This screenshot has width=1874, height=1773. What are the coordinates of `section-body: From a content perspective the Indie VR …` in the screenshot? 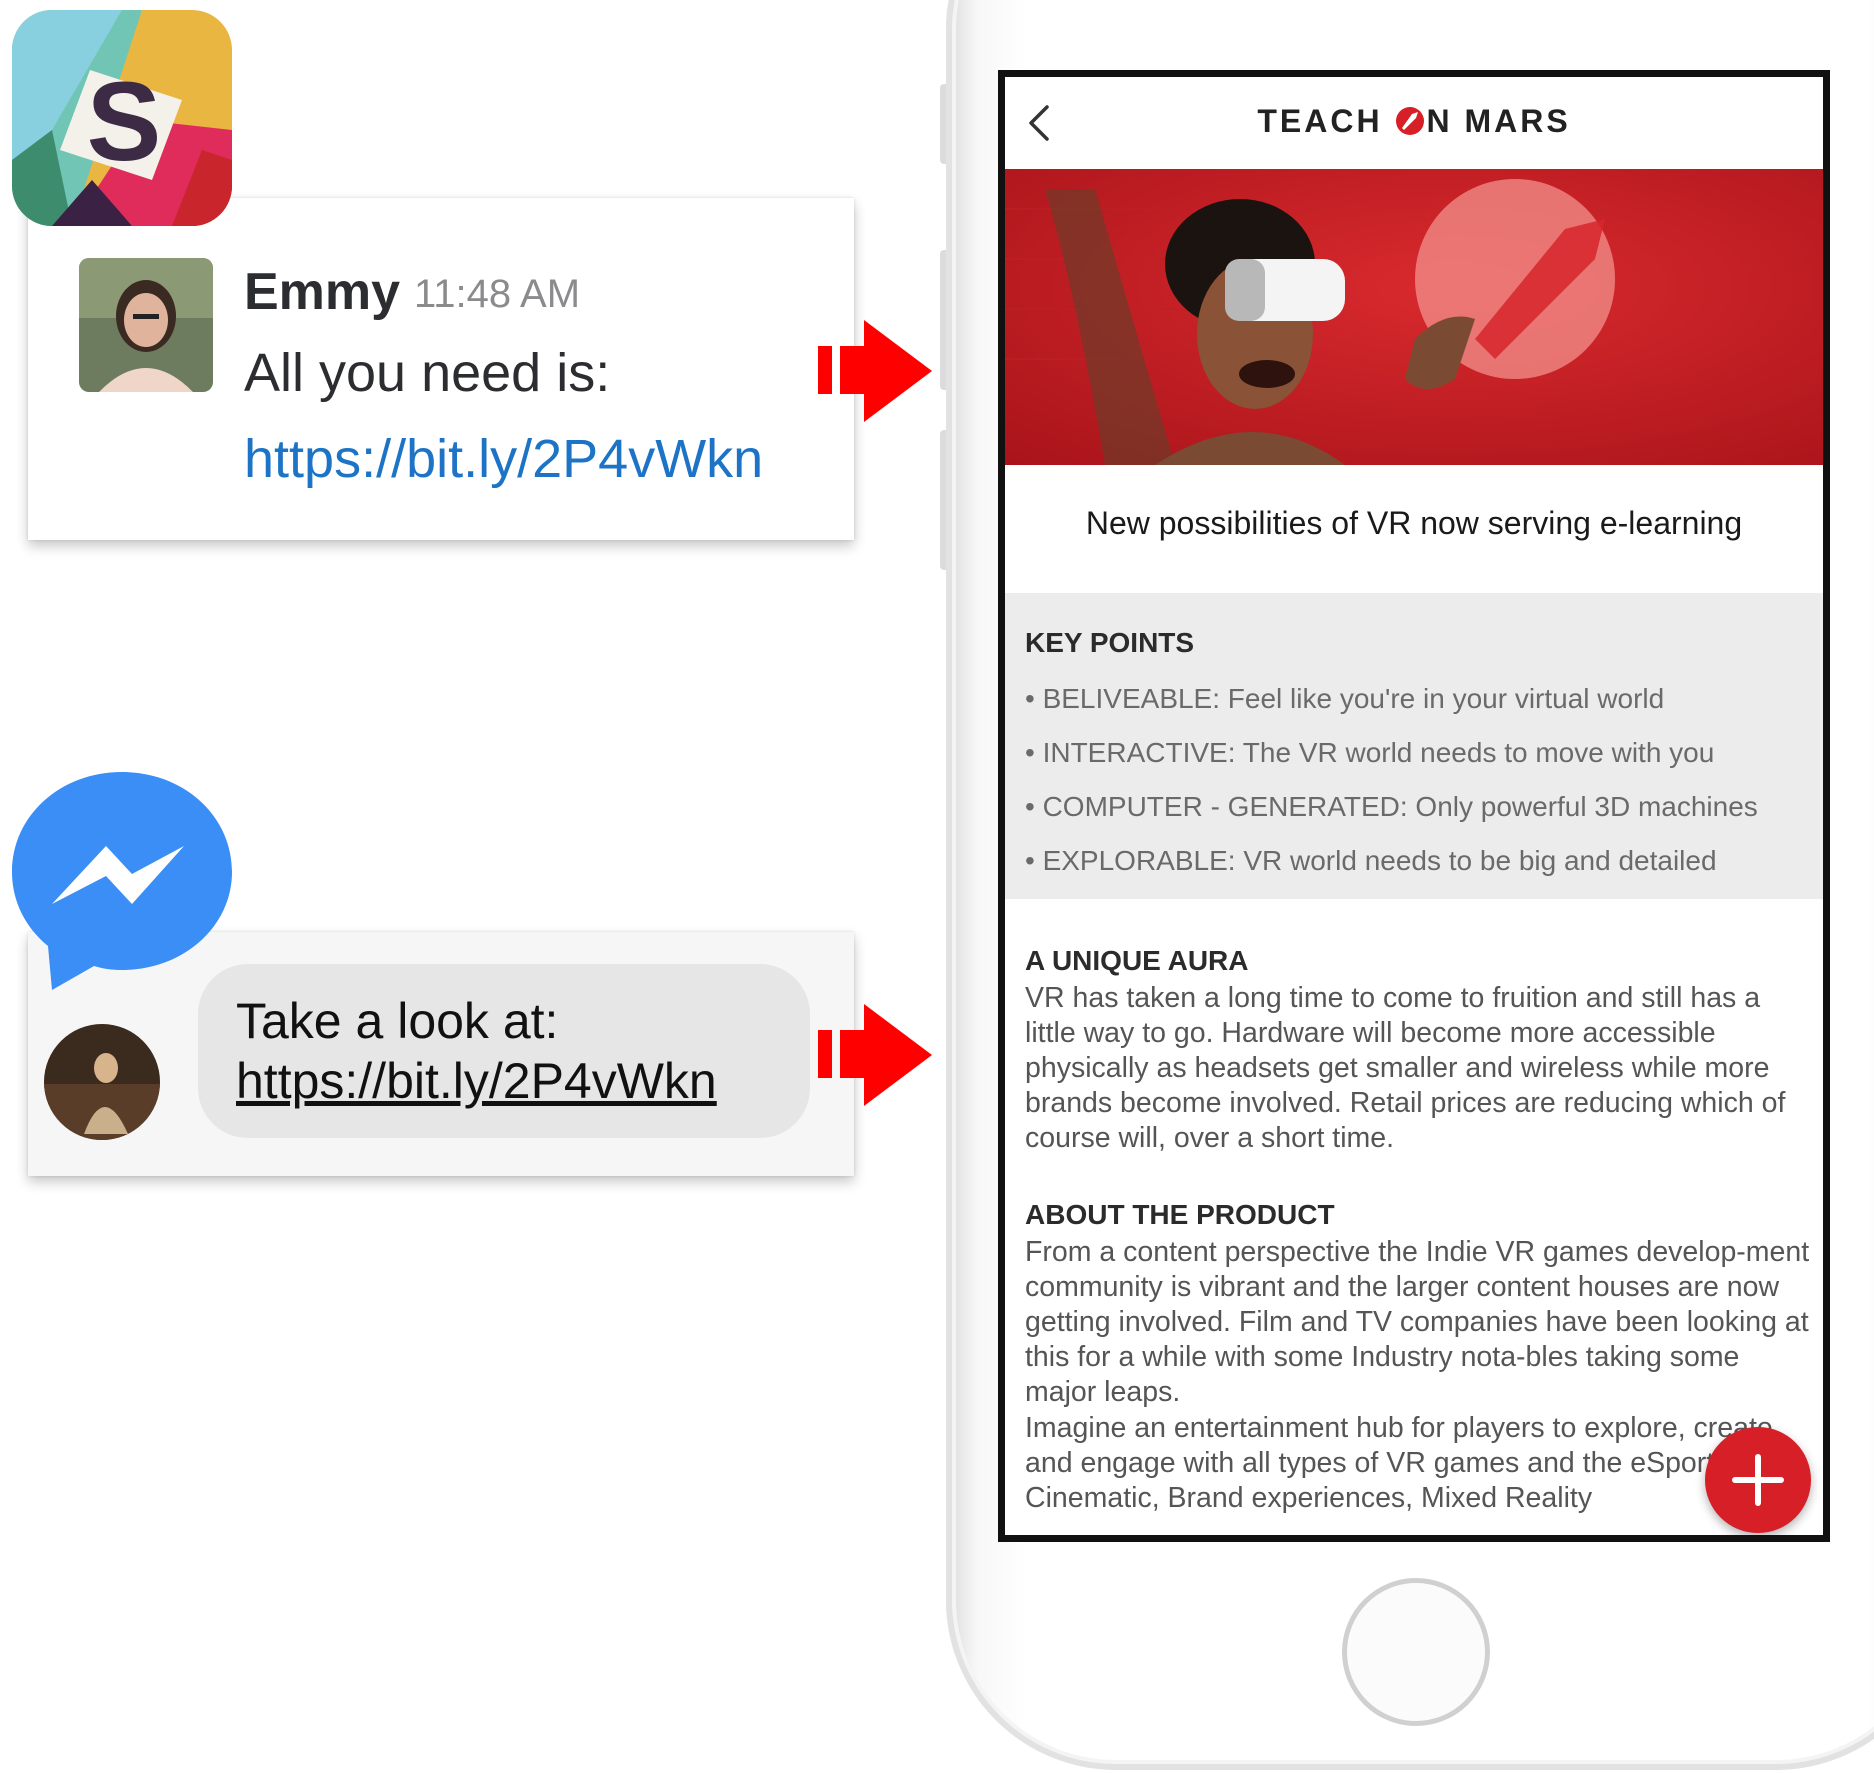 It's located at (1417, 1322).